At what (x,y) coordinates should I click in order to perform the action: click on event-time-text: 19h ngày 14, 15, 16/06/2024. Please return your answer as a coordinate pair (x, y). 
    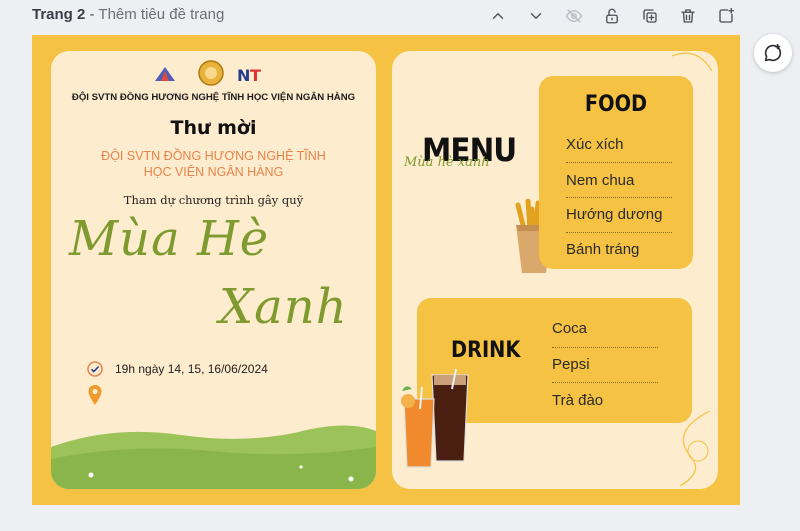
    Looking at the image, I should click on (191, 369).